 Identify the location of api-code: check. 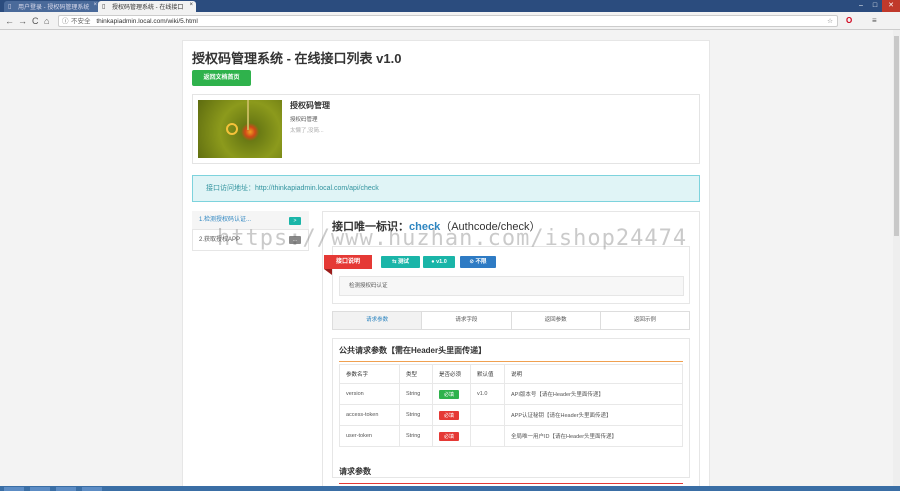
(425, 227).